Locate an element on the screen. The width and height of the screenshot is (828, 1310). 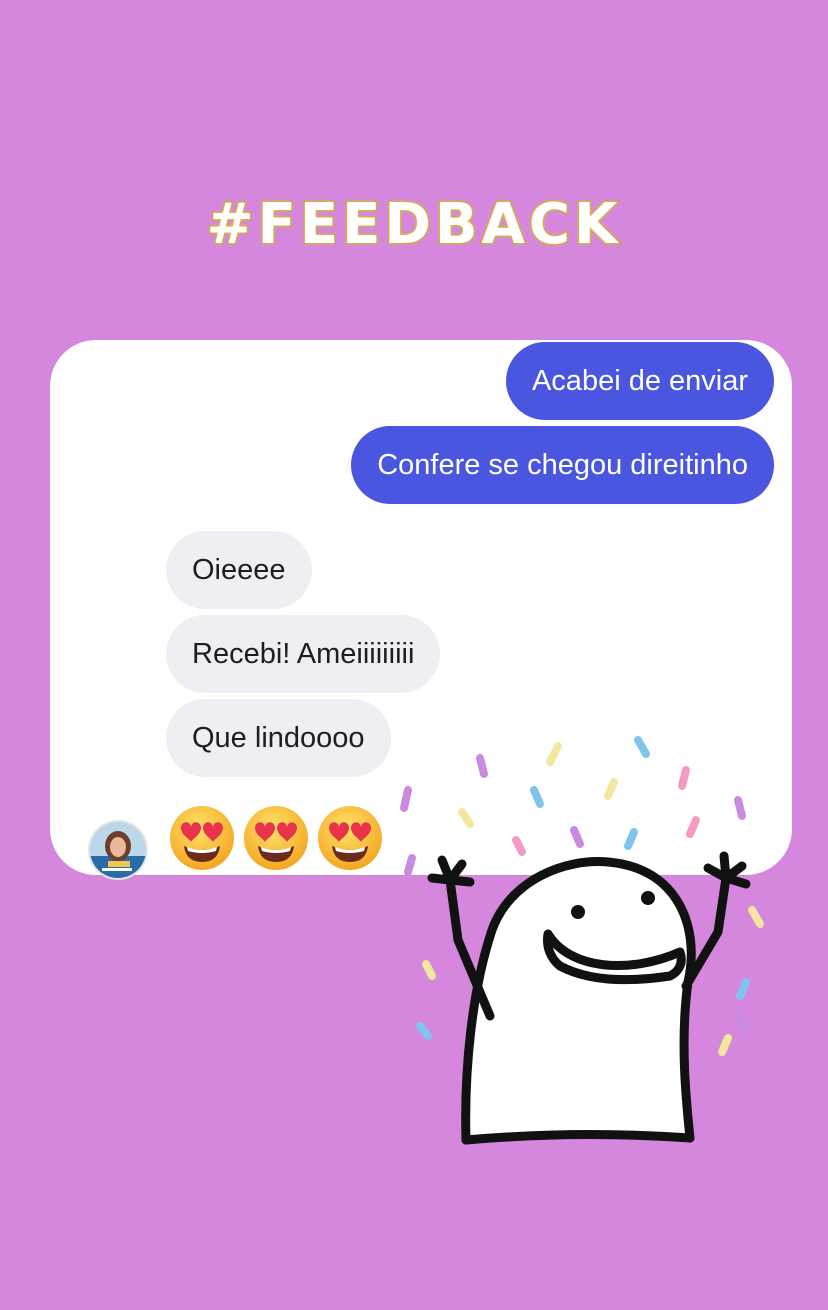
emoji-reaction-row is located at coordinates (276, 838).